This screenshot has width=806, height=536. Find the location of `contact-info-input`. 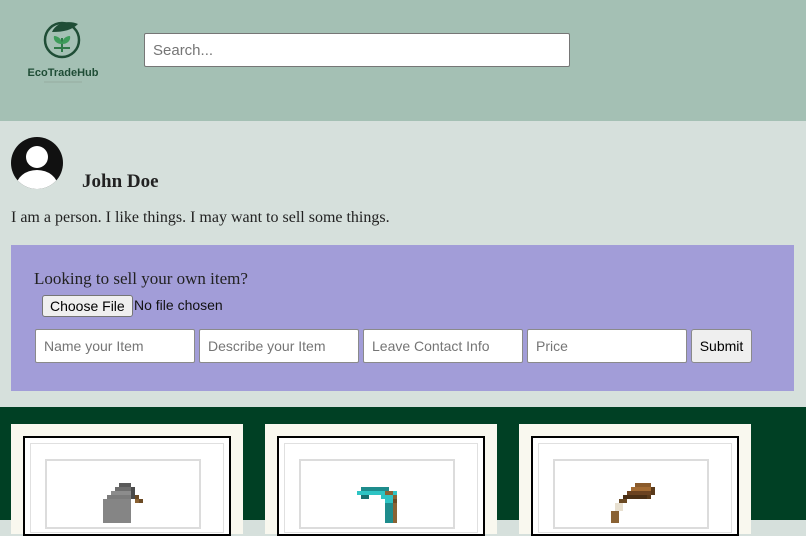

contact-info-input is located at coordinates (443, 346).